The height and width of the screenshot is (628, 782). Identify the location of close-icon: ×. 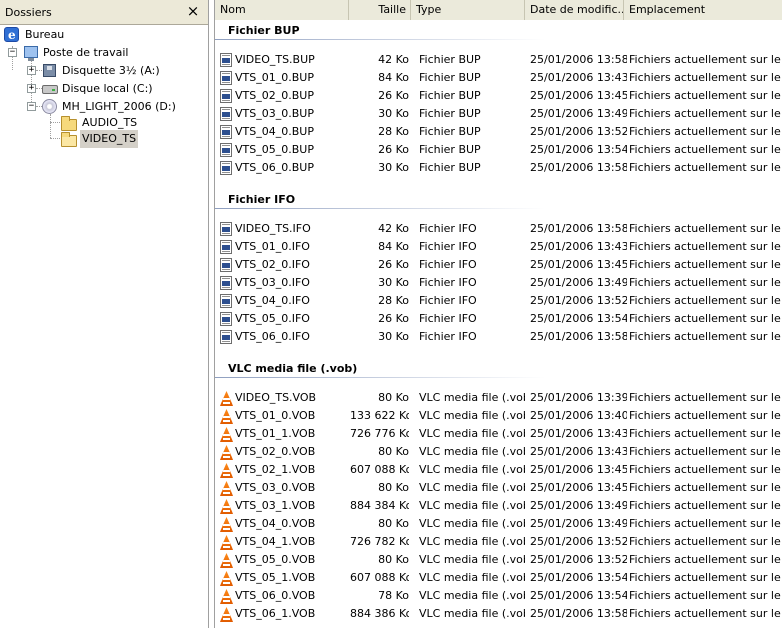
(193, 11).